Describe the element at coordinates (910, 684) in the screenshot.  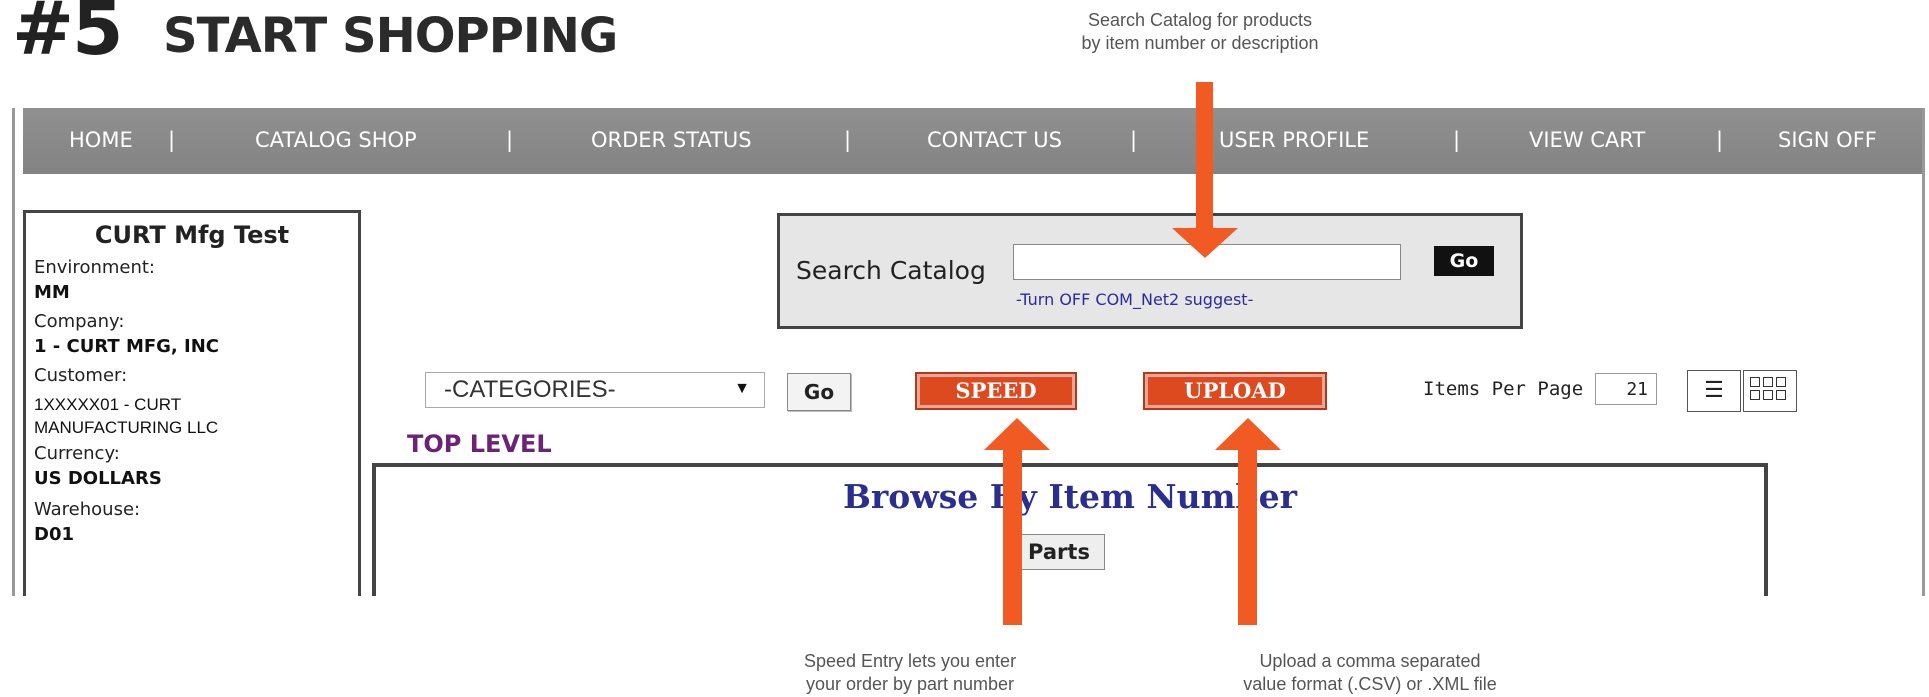
I see `callout-speed-line2: your order by part number` at that location.